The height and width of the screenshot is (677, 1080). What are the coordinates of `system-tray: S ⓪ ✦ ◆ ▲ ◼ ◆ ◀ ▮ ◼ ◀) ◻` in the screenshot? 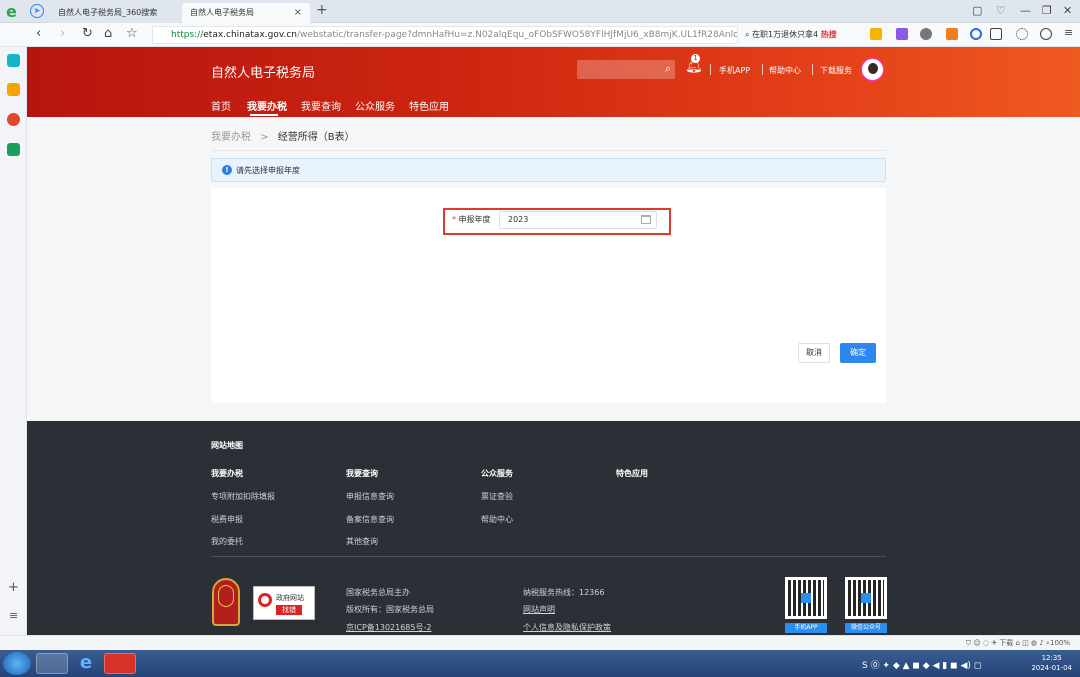 It's located at (922, 666).